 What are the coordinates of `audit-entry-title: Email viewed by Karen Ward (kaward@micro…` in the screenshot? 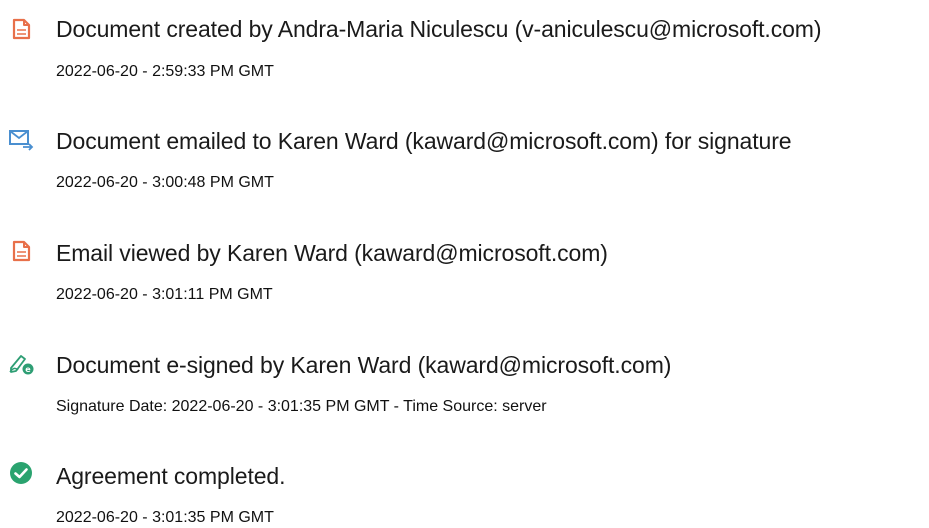 It's located at (332, 253).